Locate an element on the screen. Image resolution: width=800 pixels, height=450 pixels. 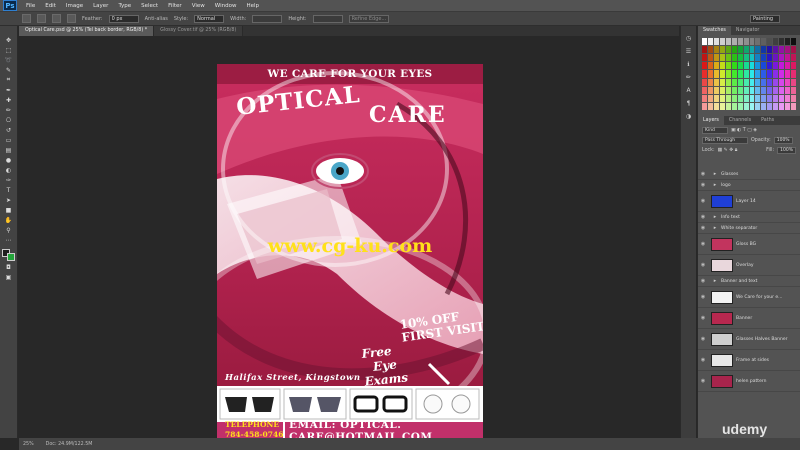
menu-filter: Filter is located at coordinates (175, 6).